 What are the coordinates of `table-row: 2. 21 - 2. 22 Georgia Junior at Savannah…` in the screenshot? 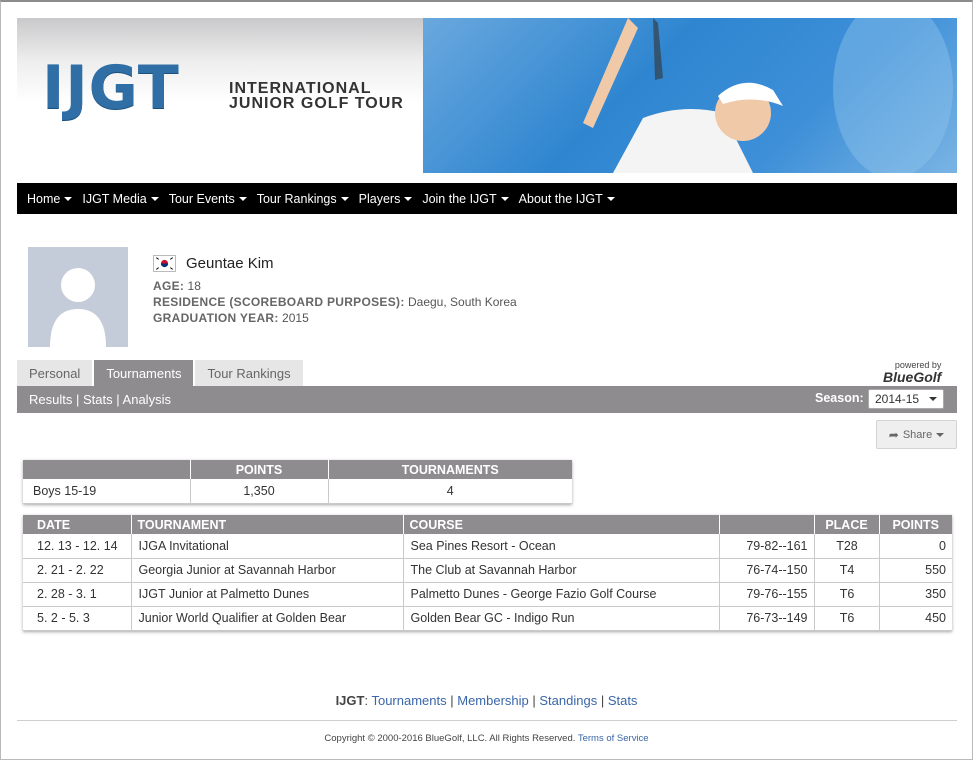 It's located at (487, 570).